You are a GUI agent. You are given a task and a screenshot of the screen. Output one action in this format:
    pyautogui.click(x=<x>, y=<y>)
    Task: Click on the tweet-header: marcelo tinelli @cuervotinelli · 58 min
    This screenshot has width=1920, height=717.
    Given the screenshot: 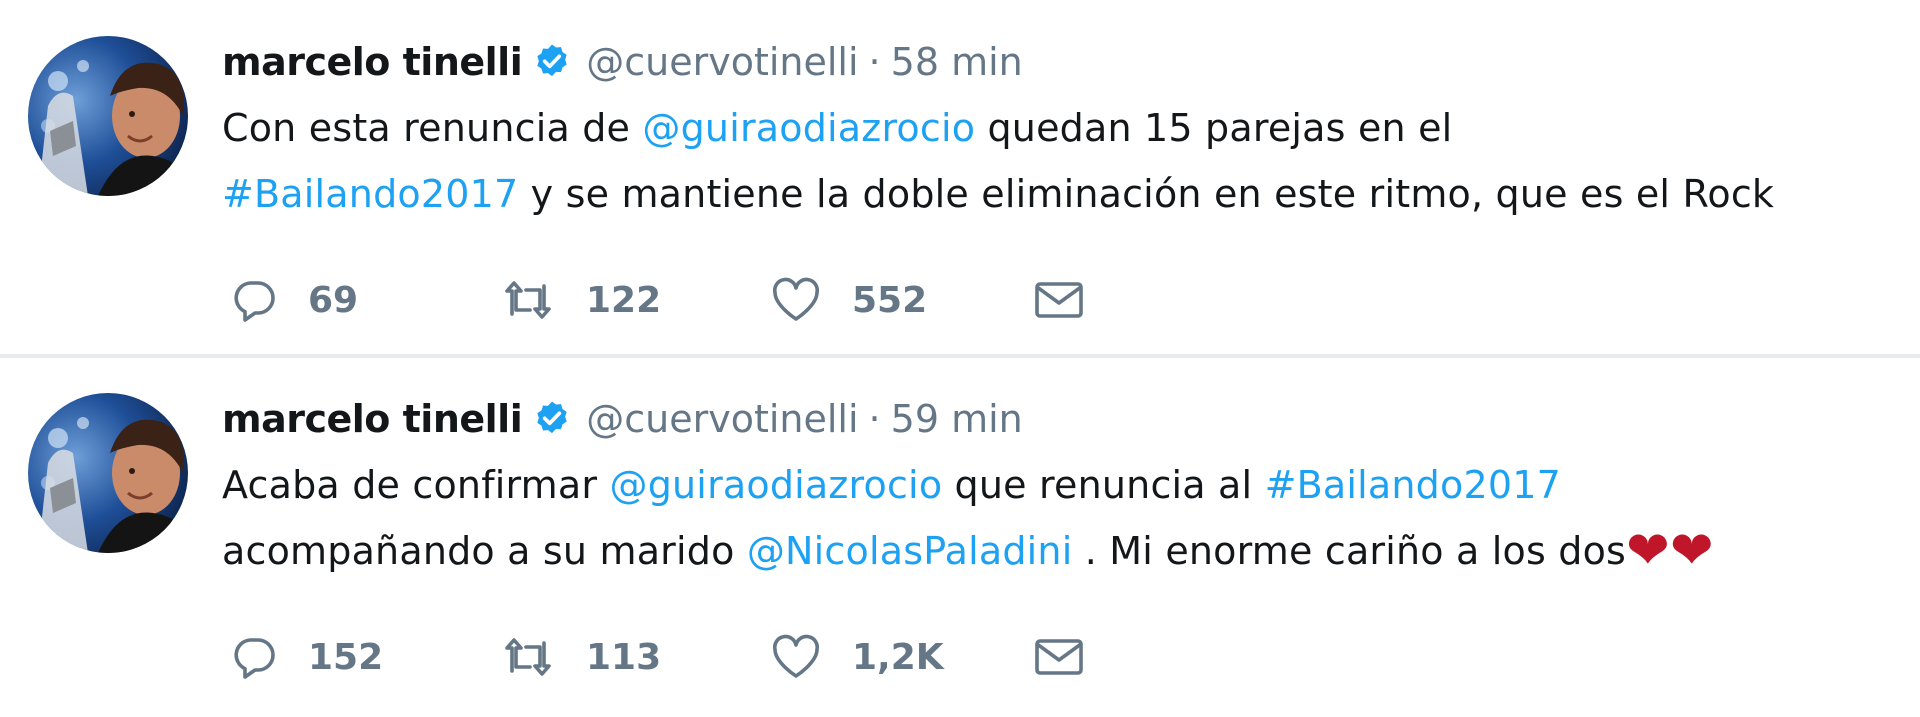 What is the action you would take?
    pyautogui.click(x=622, y=62)
    